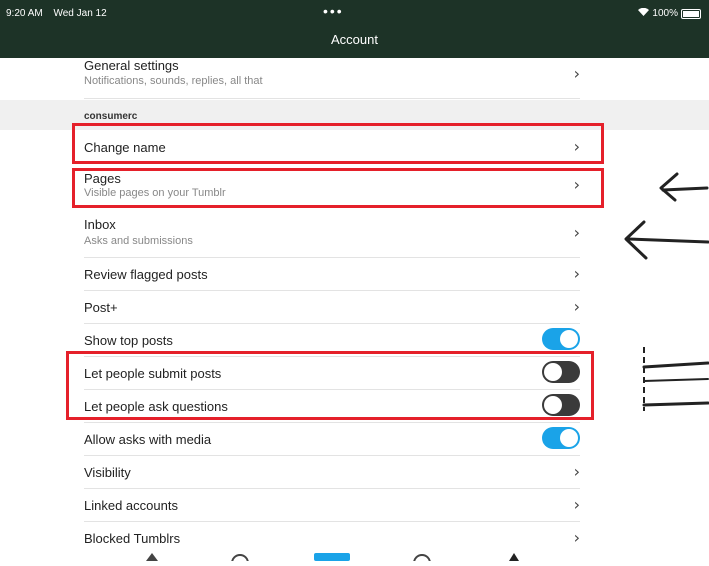 The width and height of the screenshot is (709, 566). I want to click on row-visibility: Visibility ›, so click(332, 472).